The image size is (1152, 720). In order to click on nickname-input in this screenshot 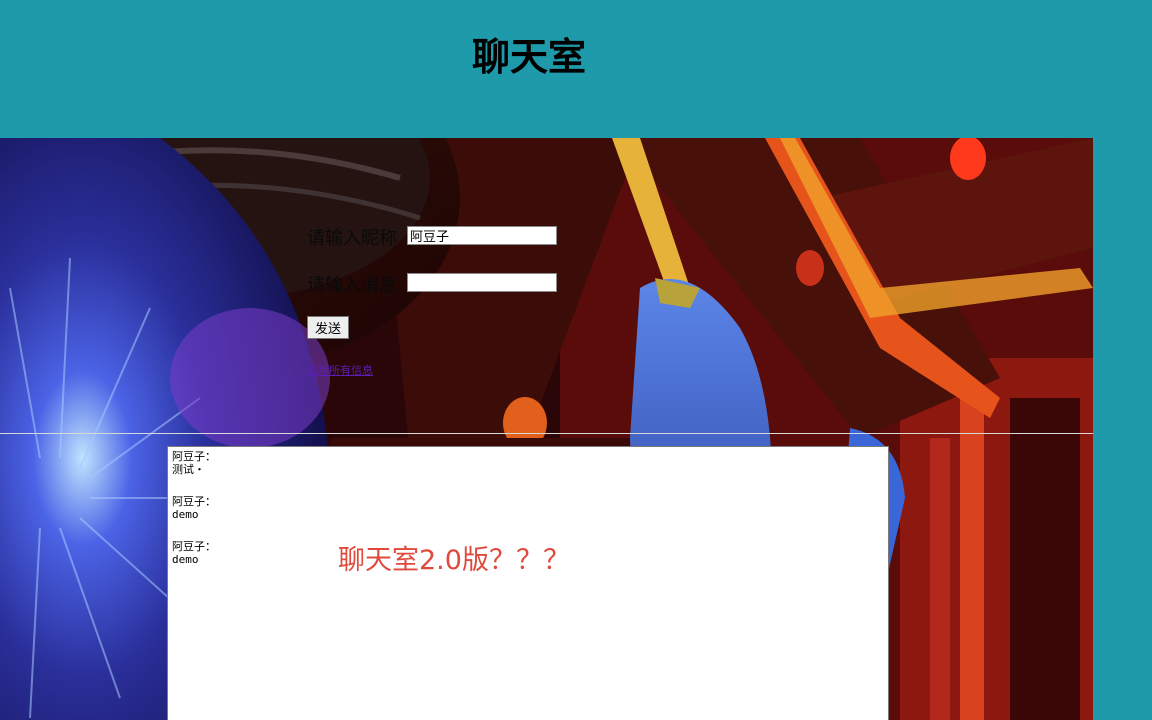, I will do `click(482, 235)`.